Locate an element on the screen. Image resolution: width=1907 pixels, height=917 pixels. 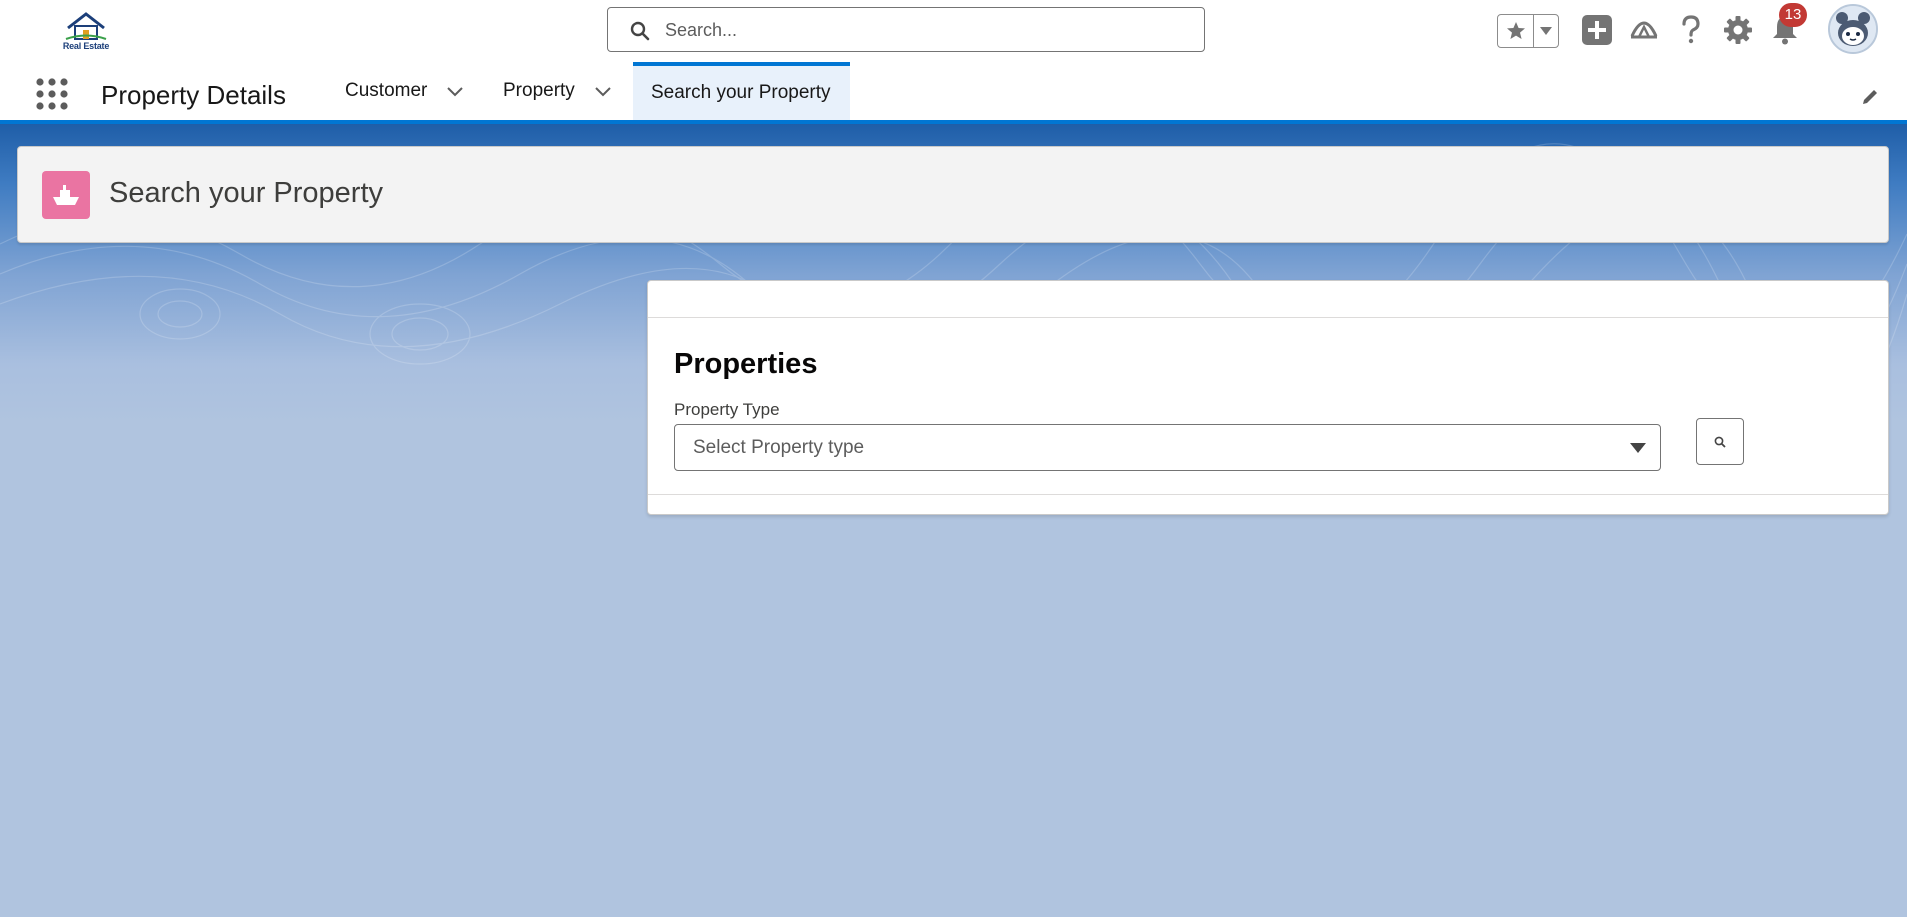
page-icon is located at coordinates (66, 195).